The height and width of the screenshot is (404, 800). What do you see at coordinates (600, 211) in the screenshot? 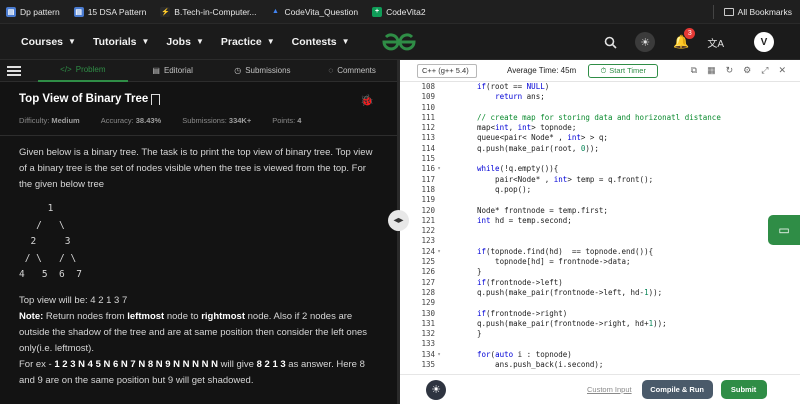
I see `code-line: 120 Node* frontnode = temp.first;` at bounding box center [600, 211].